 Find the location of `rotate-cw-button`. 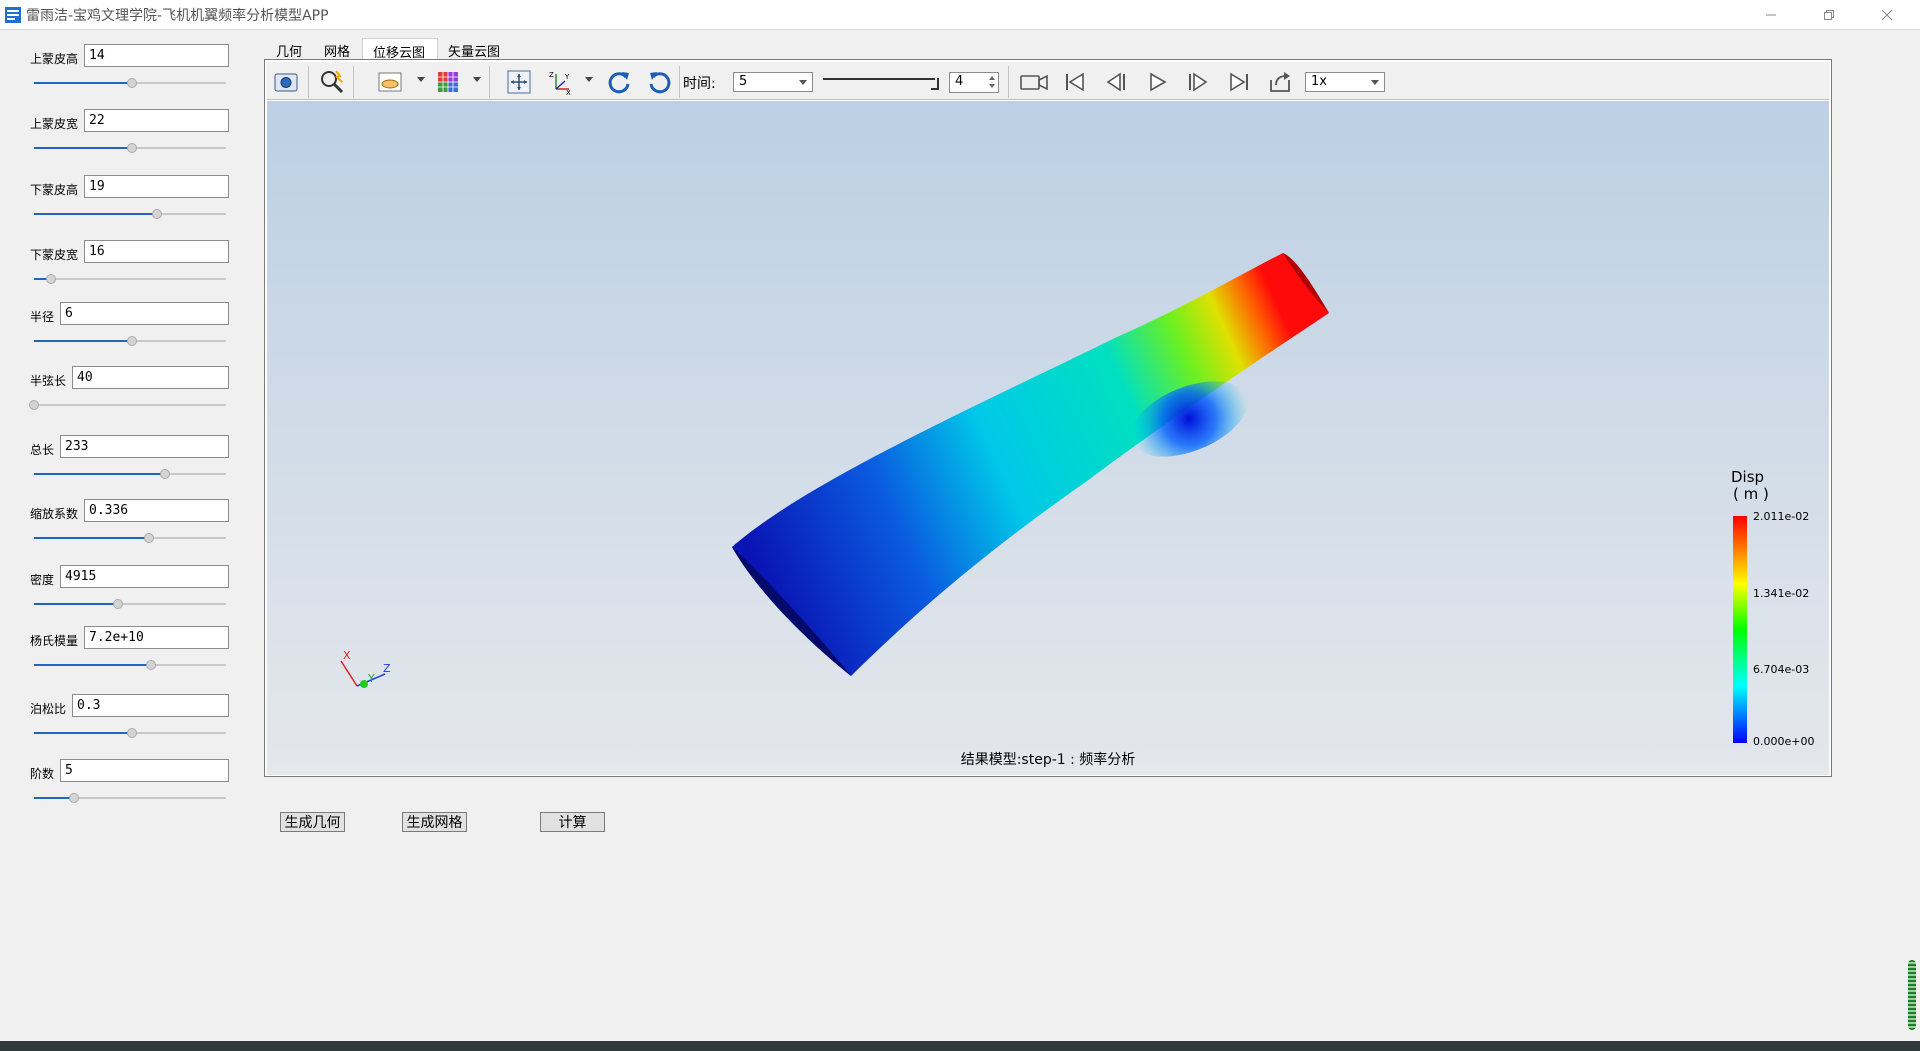

rotate-cw-button is located at coordinates (619, 82).